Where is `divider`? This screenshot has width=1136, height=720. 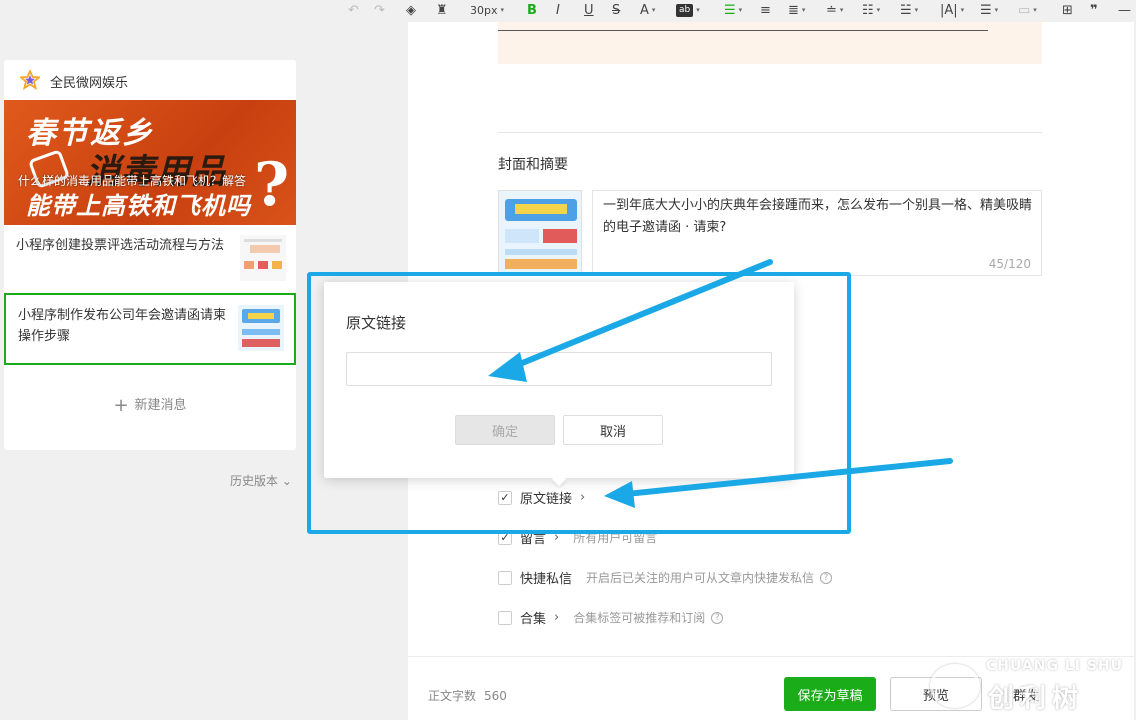 divider is located at coordinates (770, 132).